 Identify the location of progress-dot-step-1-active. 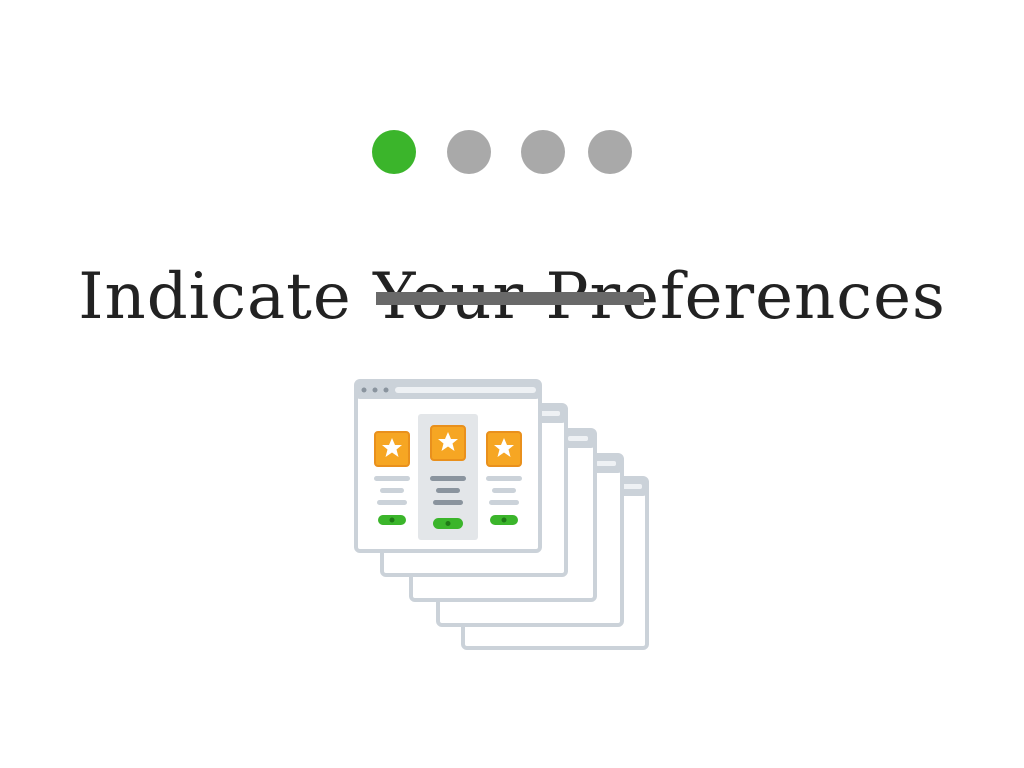
(394, 152).